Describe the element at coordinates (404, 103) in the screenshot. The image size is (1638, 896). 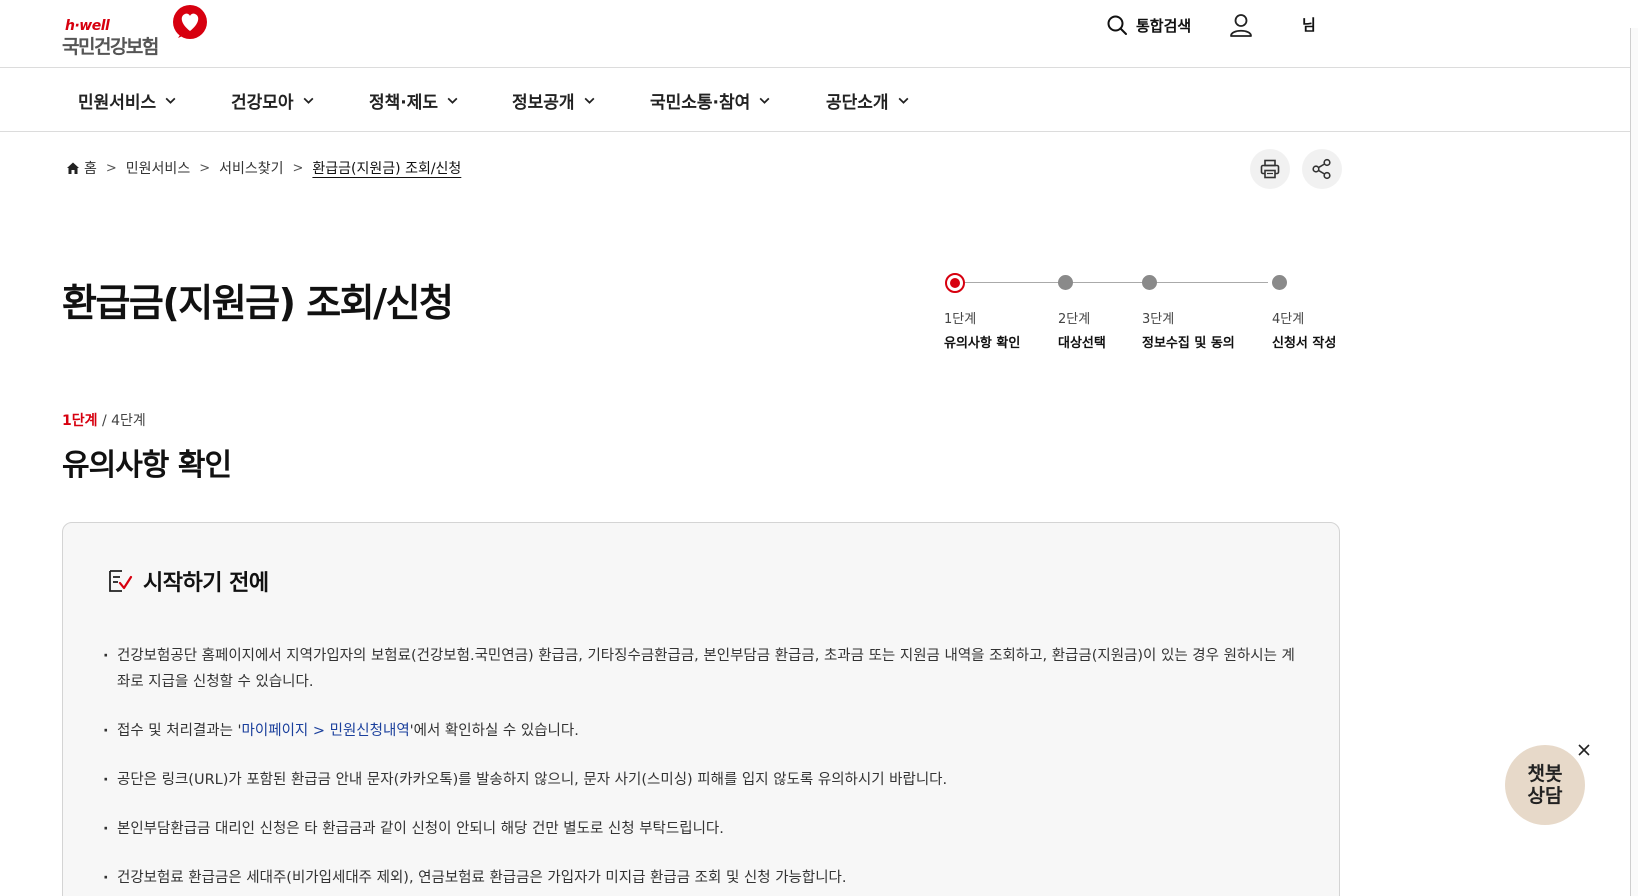
I see `nav-label: 정책·제도` at that location.